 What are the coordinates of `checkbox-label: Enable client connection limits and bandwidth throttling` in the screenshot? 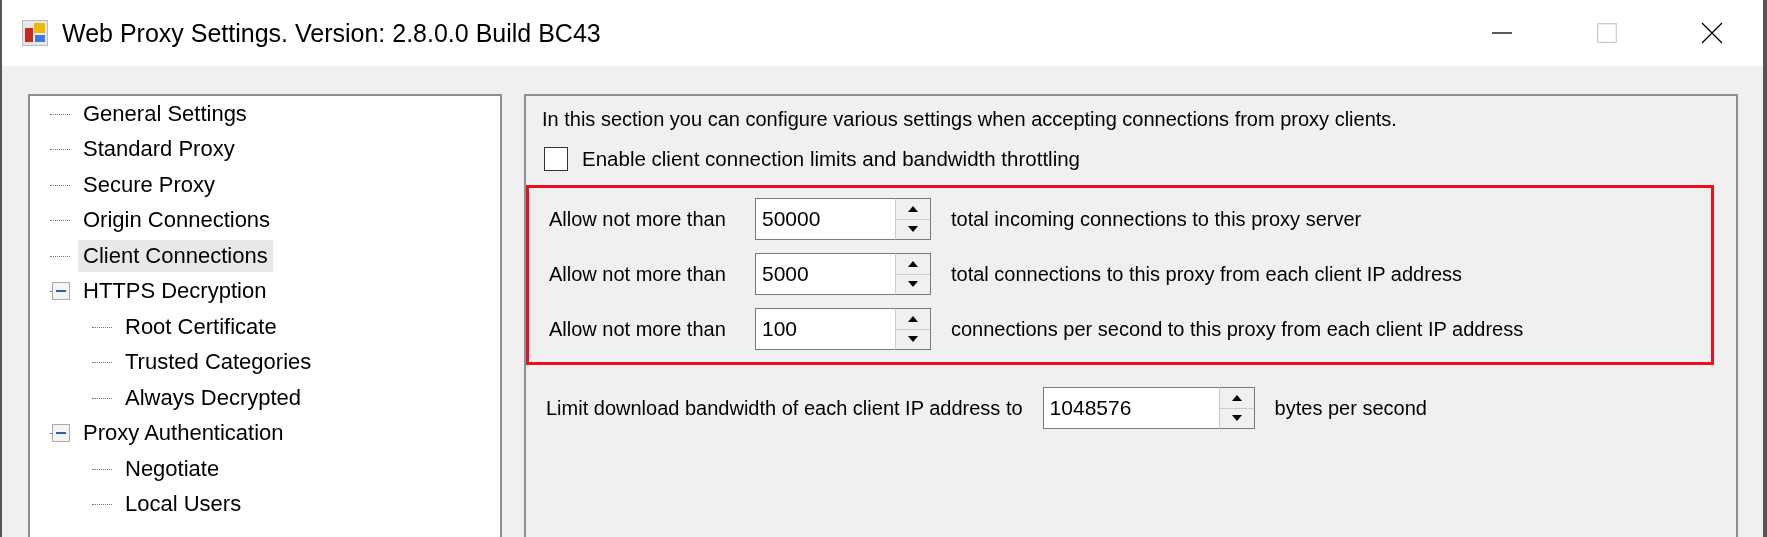 It's located at (831, 159).